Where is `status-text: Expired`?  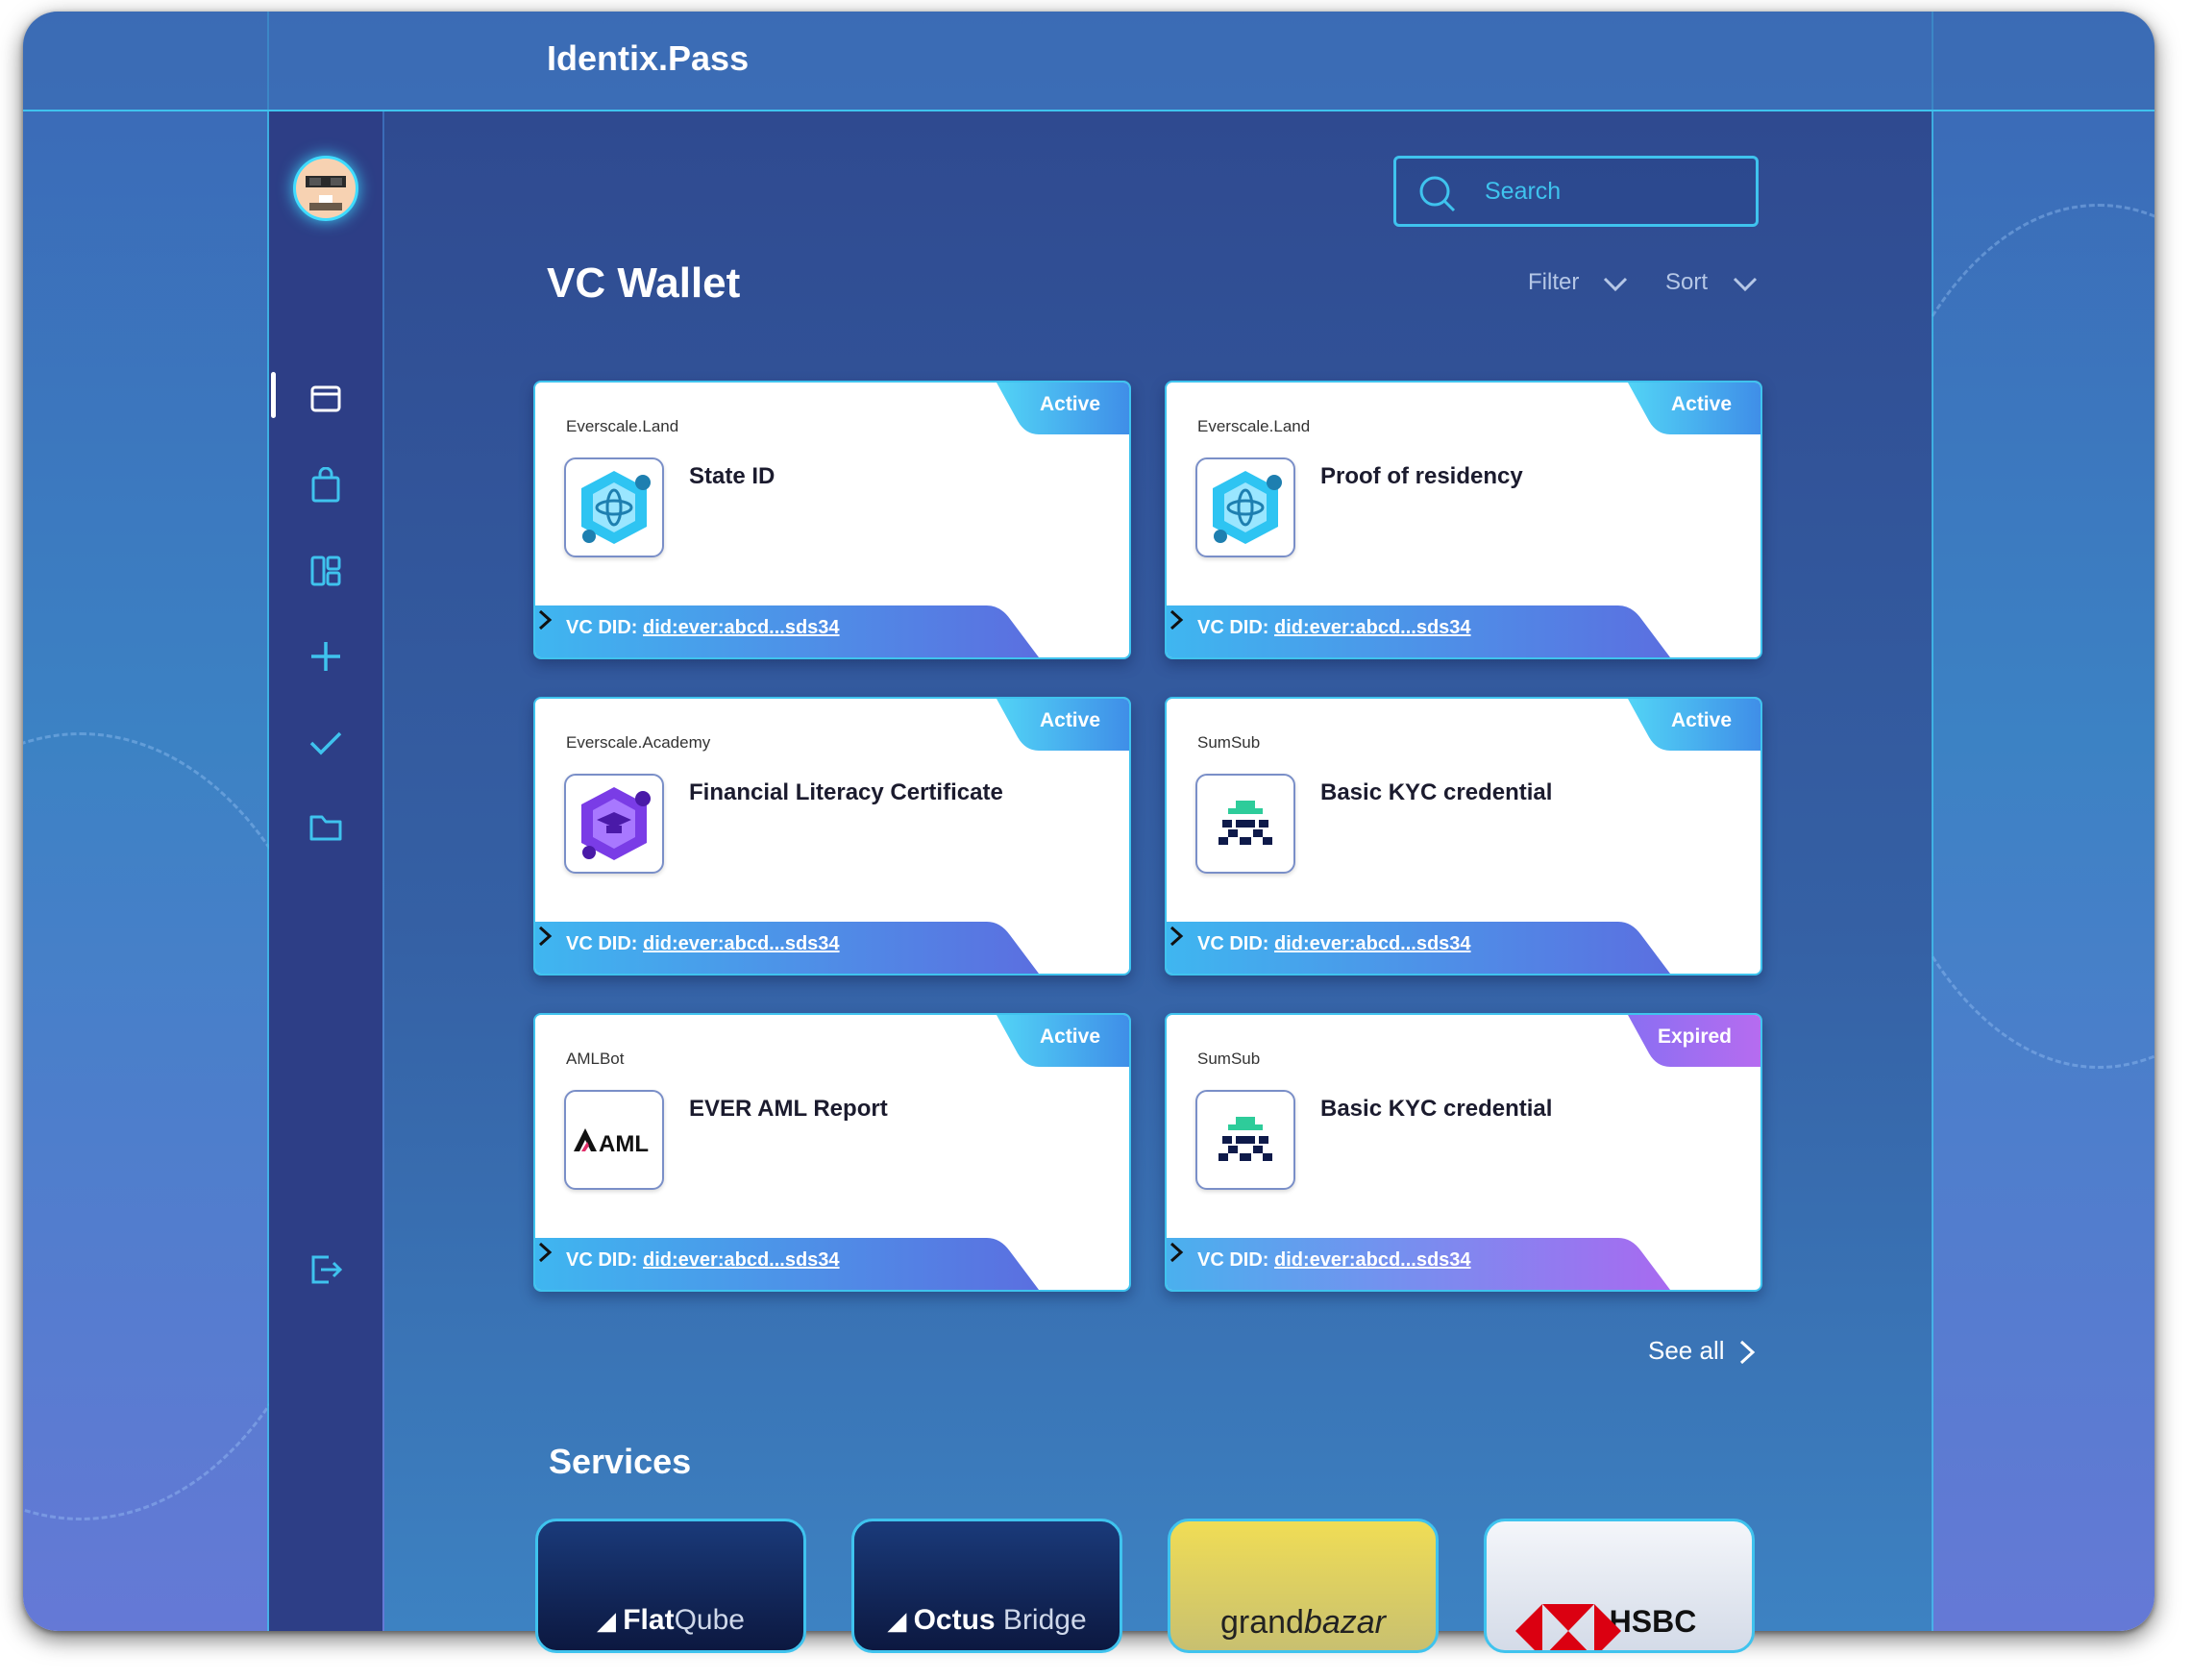 status-text: Expired is located at coordinates (1694, 1036).